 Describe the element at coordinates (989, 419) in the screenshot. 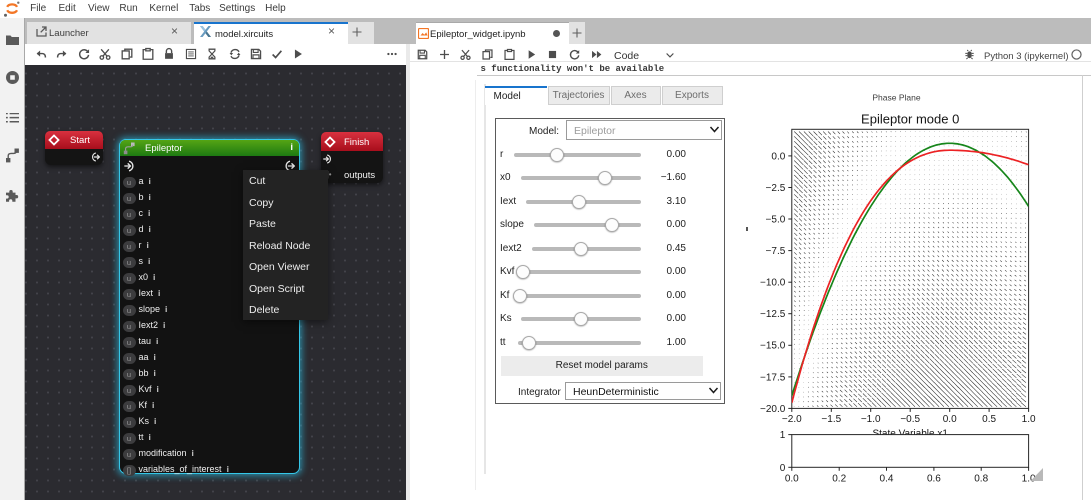

I see `svg-text: 0.5` at that location.